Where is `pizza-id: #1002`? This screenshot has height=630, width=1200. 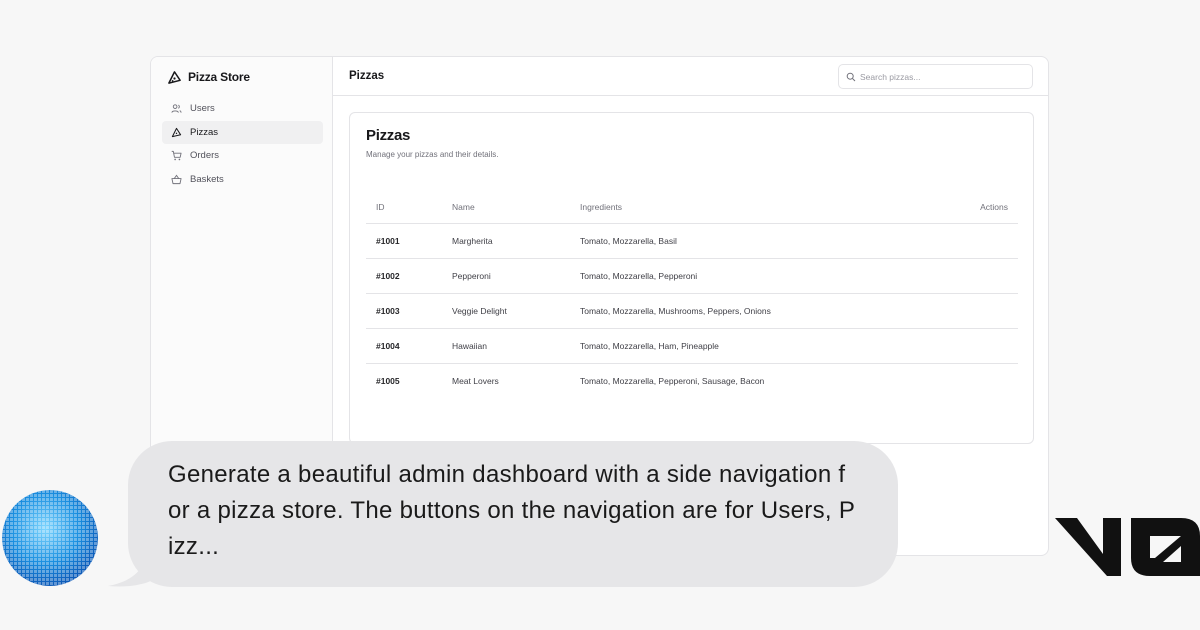
pizza-id: #1002 is located at coordinates (409, 276).